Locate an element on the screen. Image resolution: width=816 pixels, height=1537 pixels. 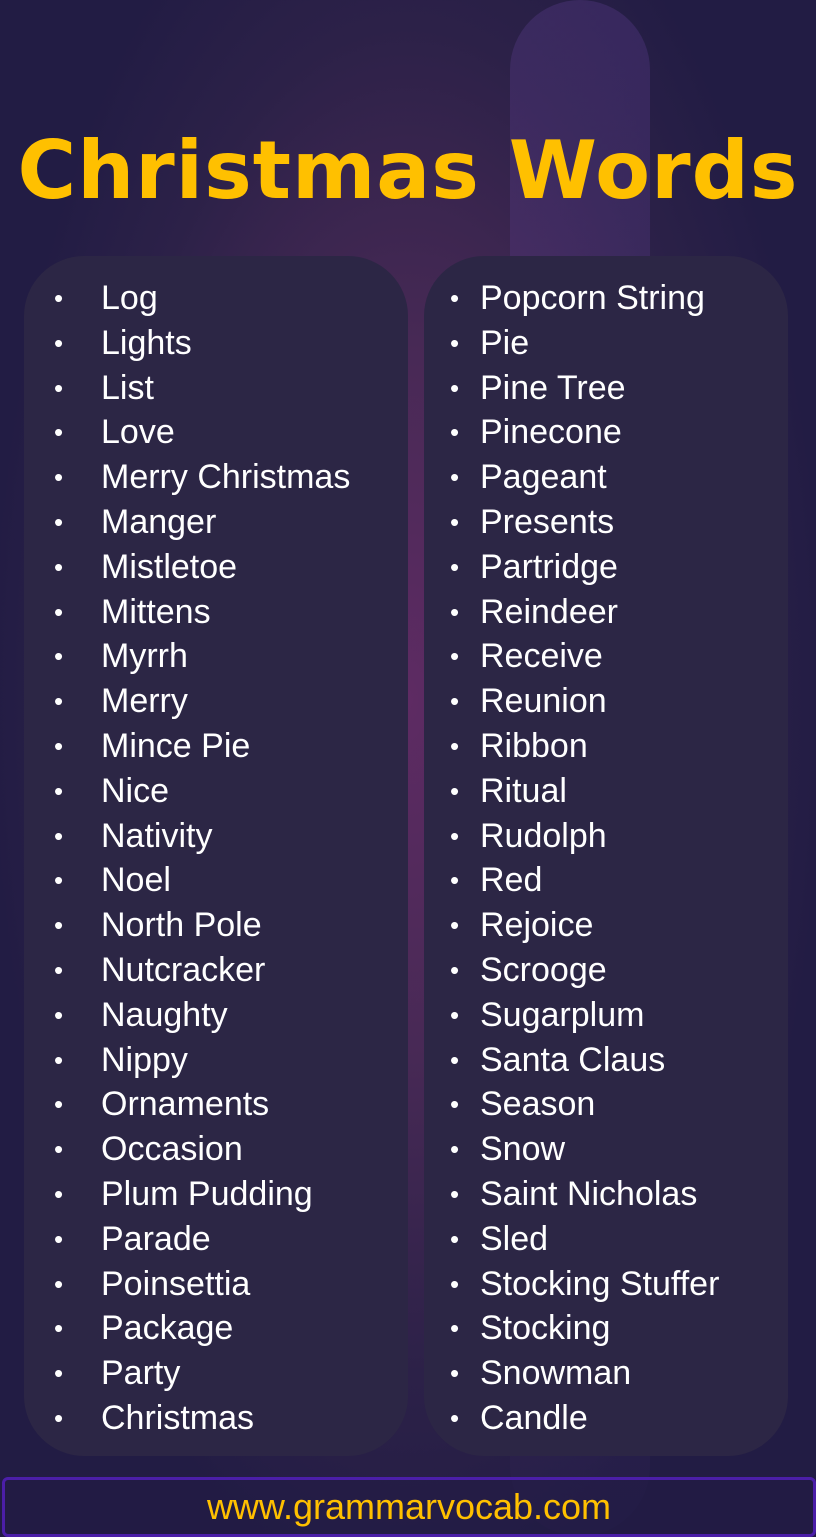
word-text: Pinecone is located at coordinates (551, 432).